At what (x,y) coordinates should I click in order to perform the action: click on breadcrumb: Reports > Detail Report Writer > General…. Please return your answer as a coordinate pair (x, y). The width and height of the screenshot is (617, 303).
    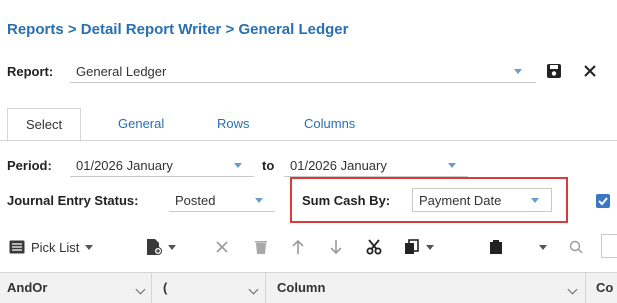
    Looking at the image, I should click on (178, 29).